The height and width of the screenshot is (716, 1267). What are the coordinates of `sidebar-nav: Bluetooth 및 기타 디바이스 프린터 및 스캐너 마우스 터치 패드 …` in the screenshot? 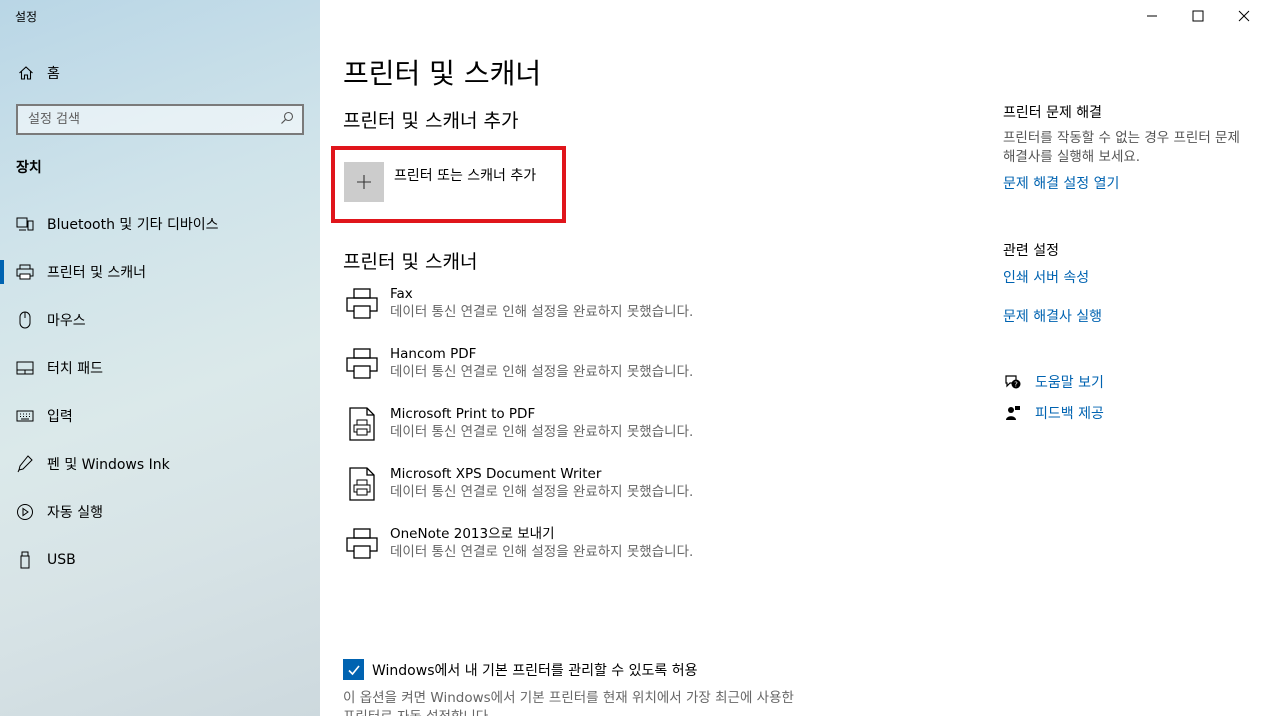 It's located at (160, 392).